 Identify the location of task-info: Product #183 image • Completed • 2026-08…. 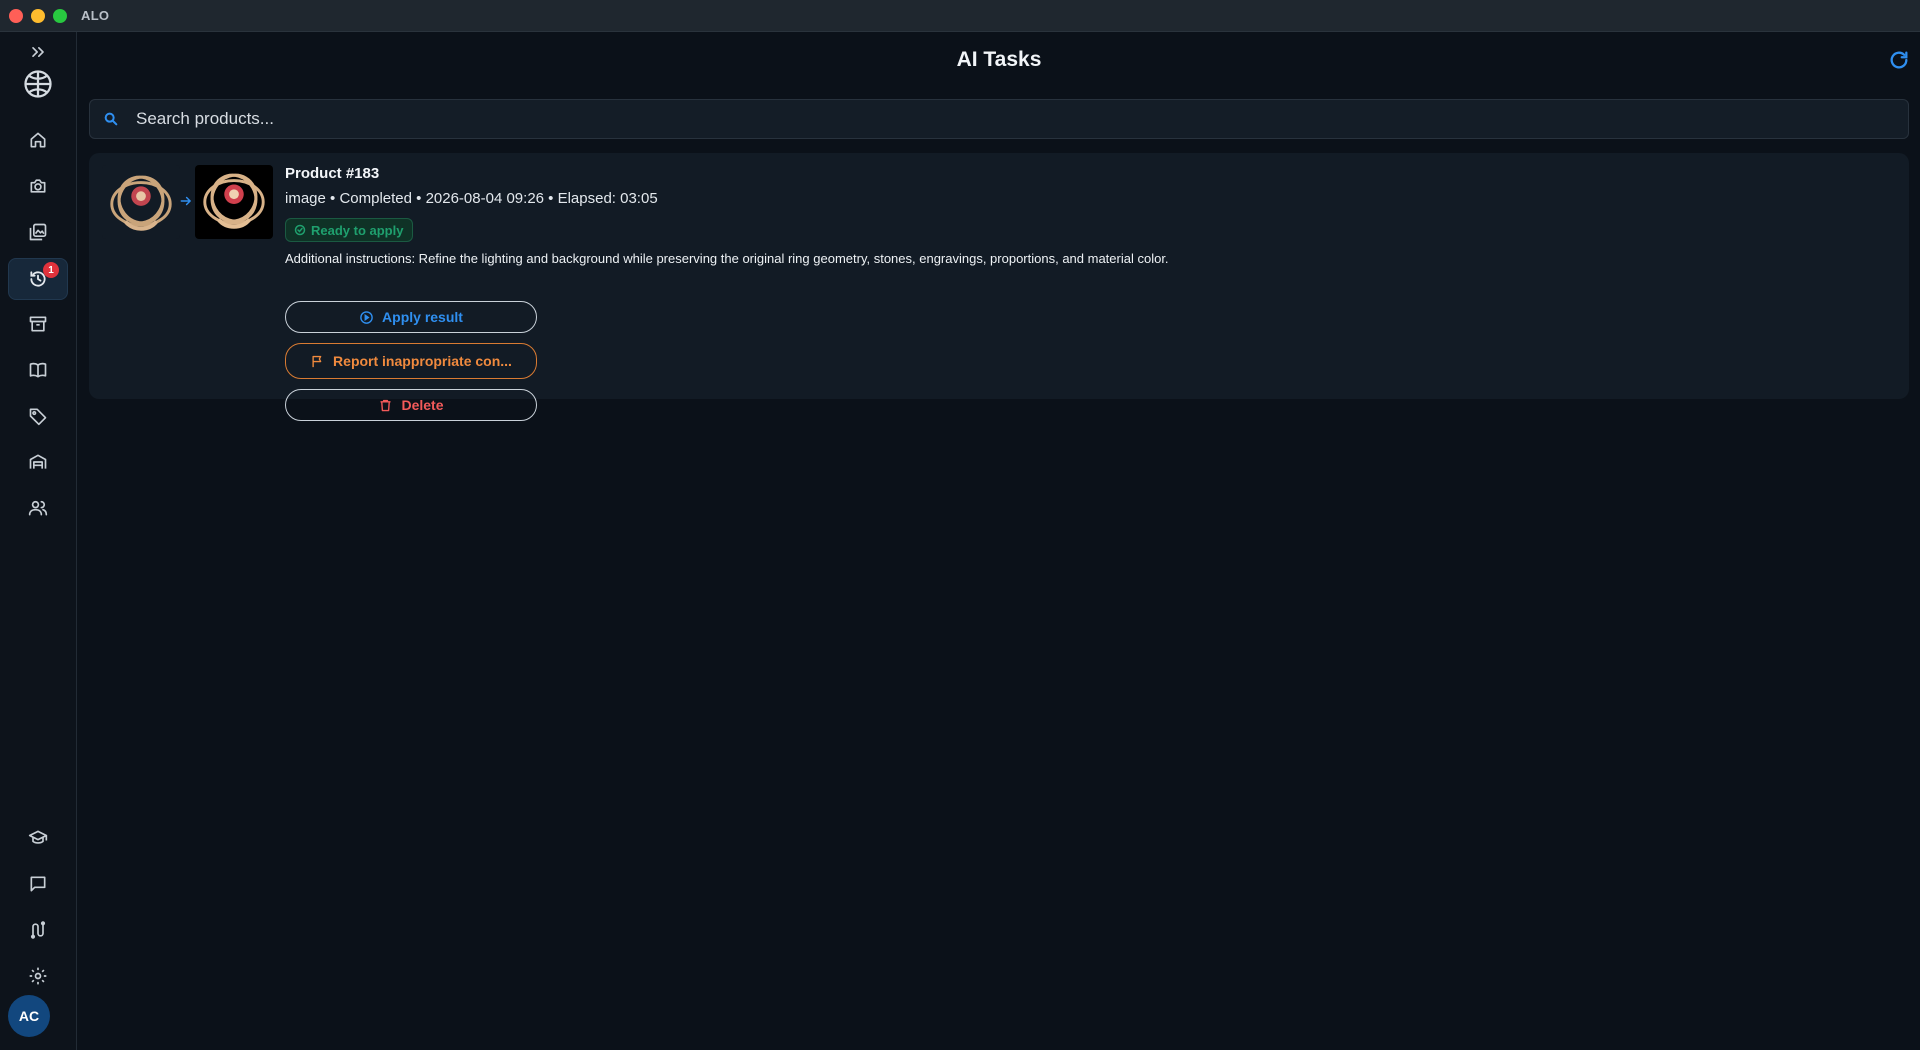
(1085, 217).